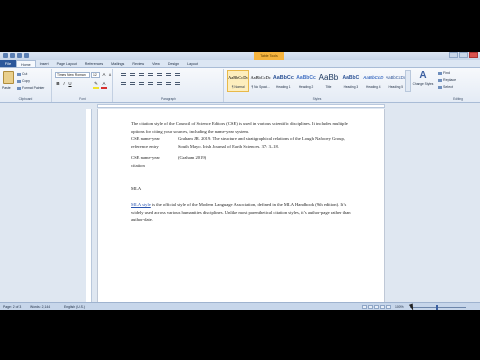  Describe the element at coordinates (83, 85) in the screenshot. I see `font-group: Times New Roman 12 A A B I U ✎ A Font` at that location.